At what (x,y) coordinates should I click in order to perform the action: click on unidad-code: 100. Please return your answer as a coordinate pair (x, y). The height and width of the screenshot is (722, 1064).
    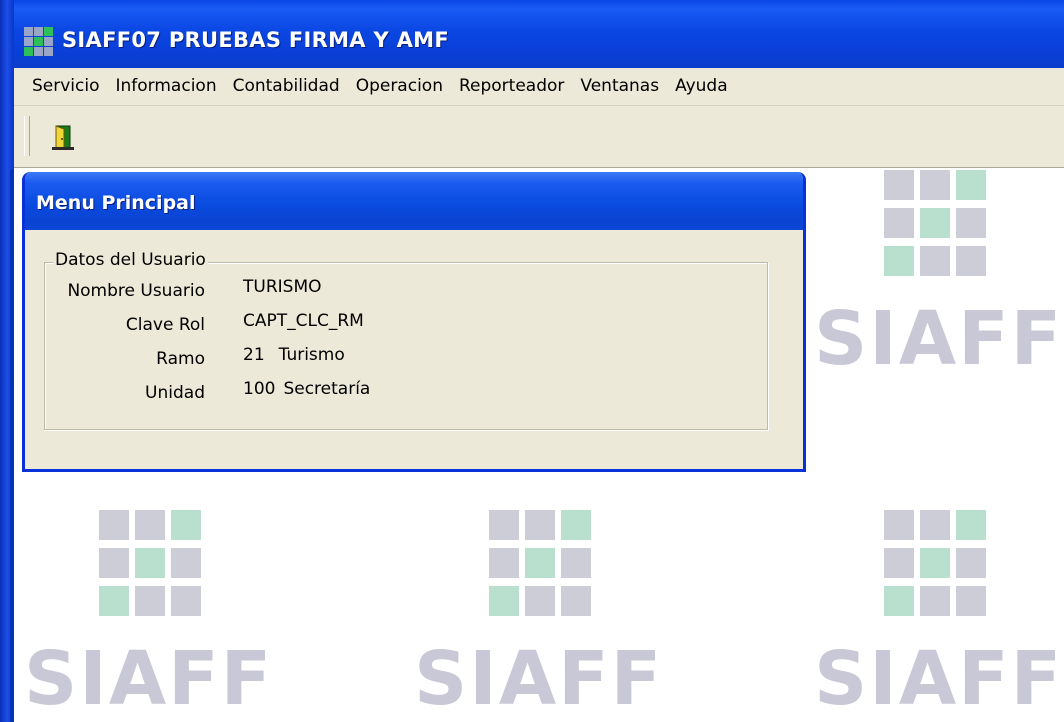
    Looking at the image, I should click on (259, 389).